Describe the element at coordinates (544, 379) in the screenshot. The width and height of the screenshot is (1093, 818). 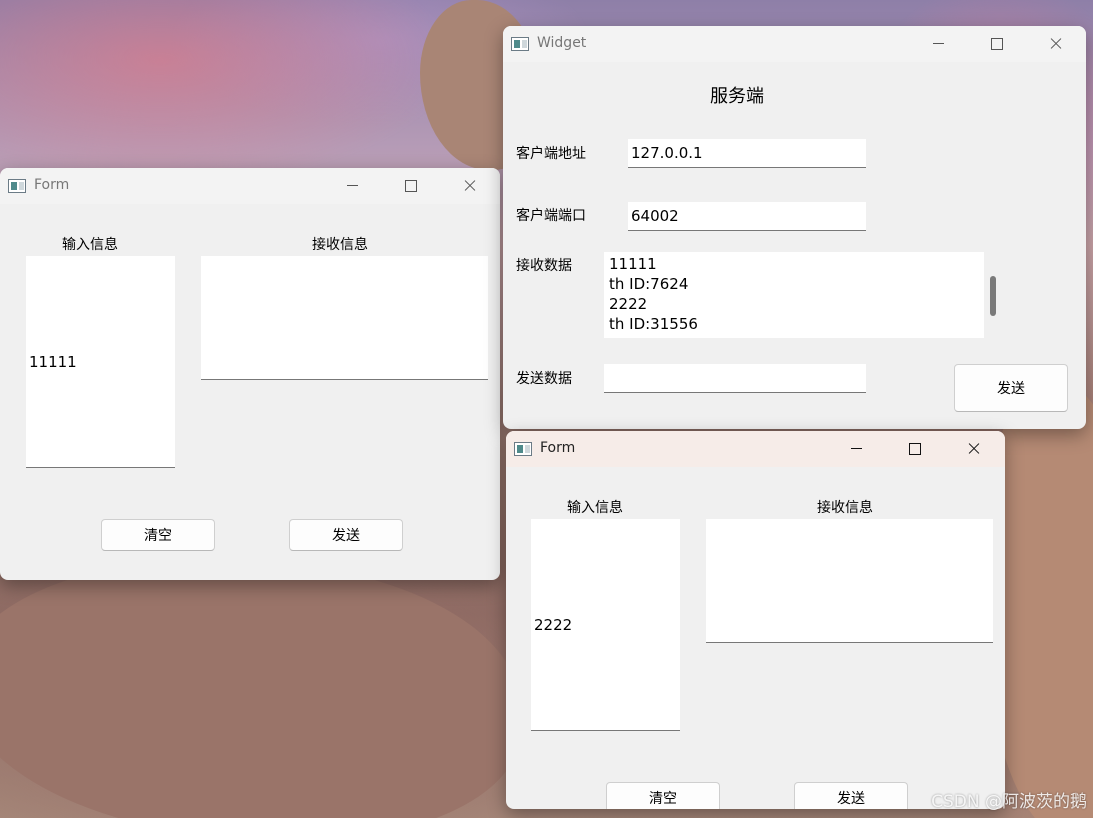
I see `send-data-label: 发送数据` at that location.